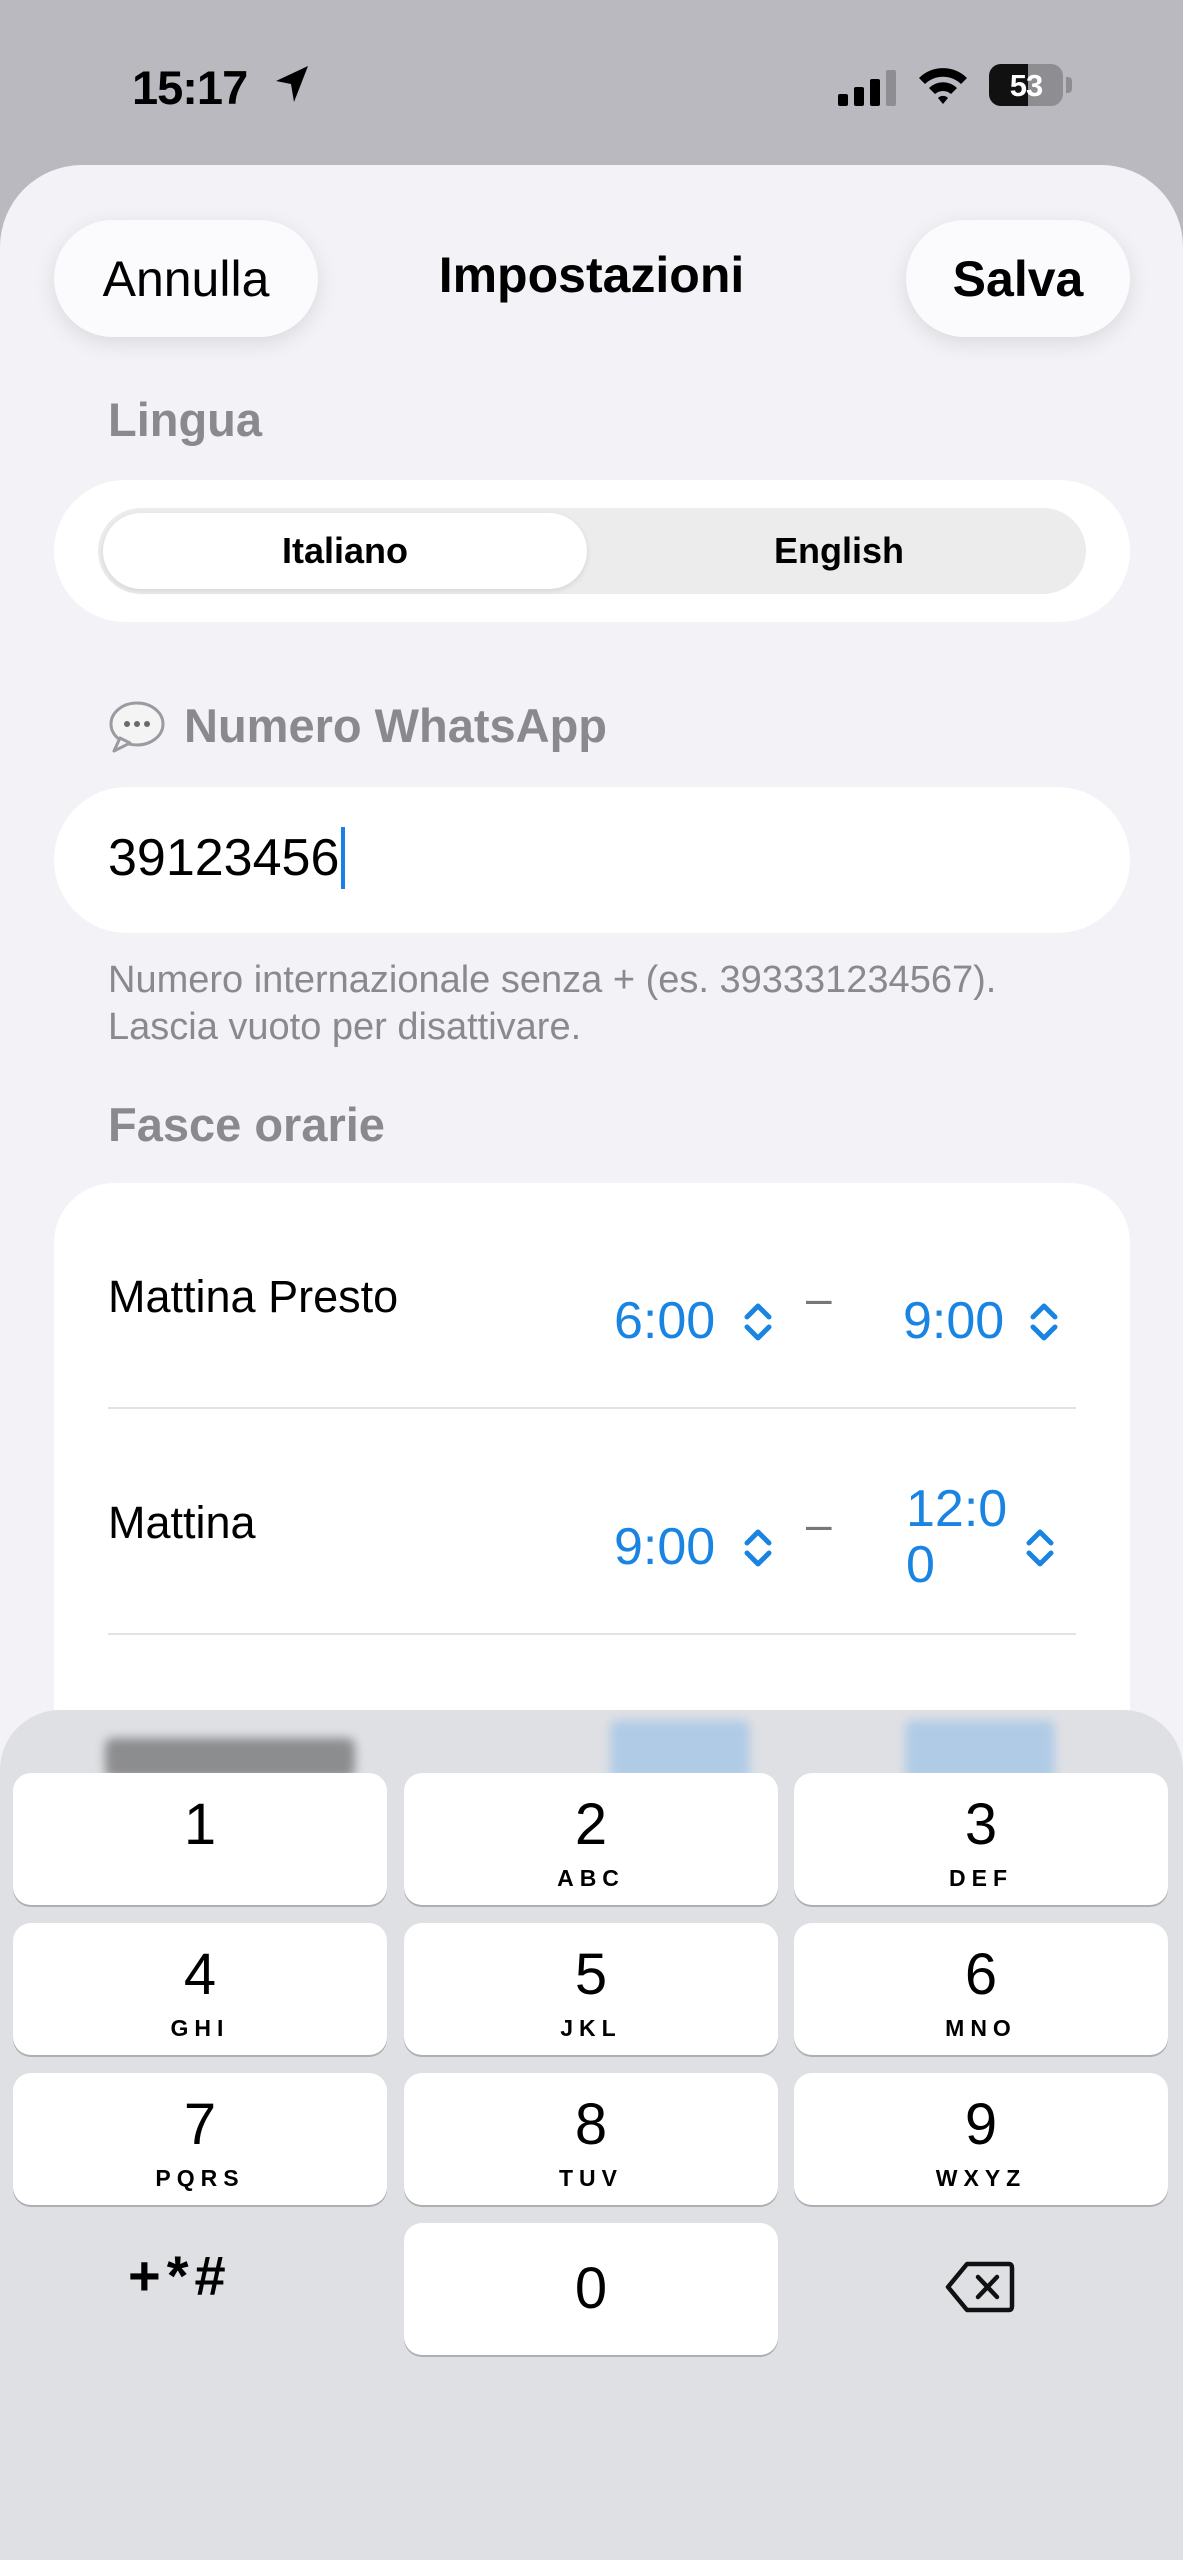 Image resolution: width=1183 pixels, height=2560 pixels. I want to click on key-9: 9 WXYZ, so click(981, 2139).